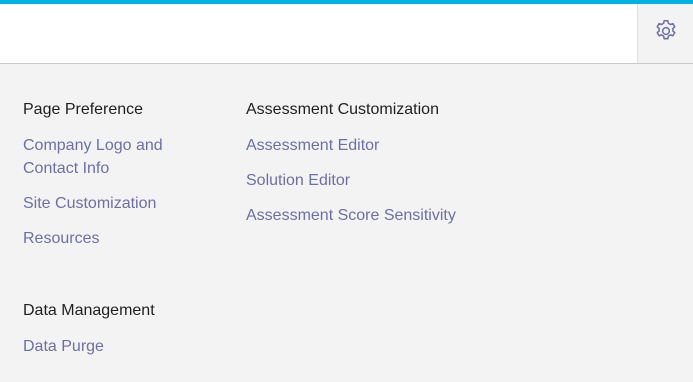  I want to click on assessment-editor-link: Assessment Editor, so click(351, 145).